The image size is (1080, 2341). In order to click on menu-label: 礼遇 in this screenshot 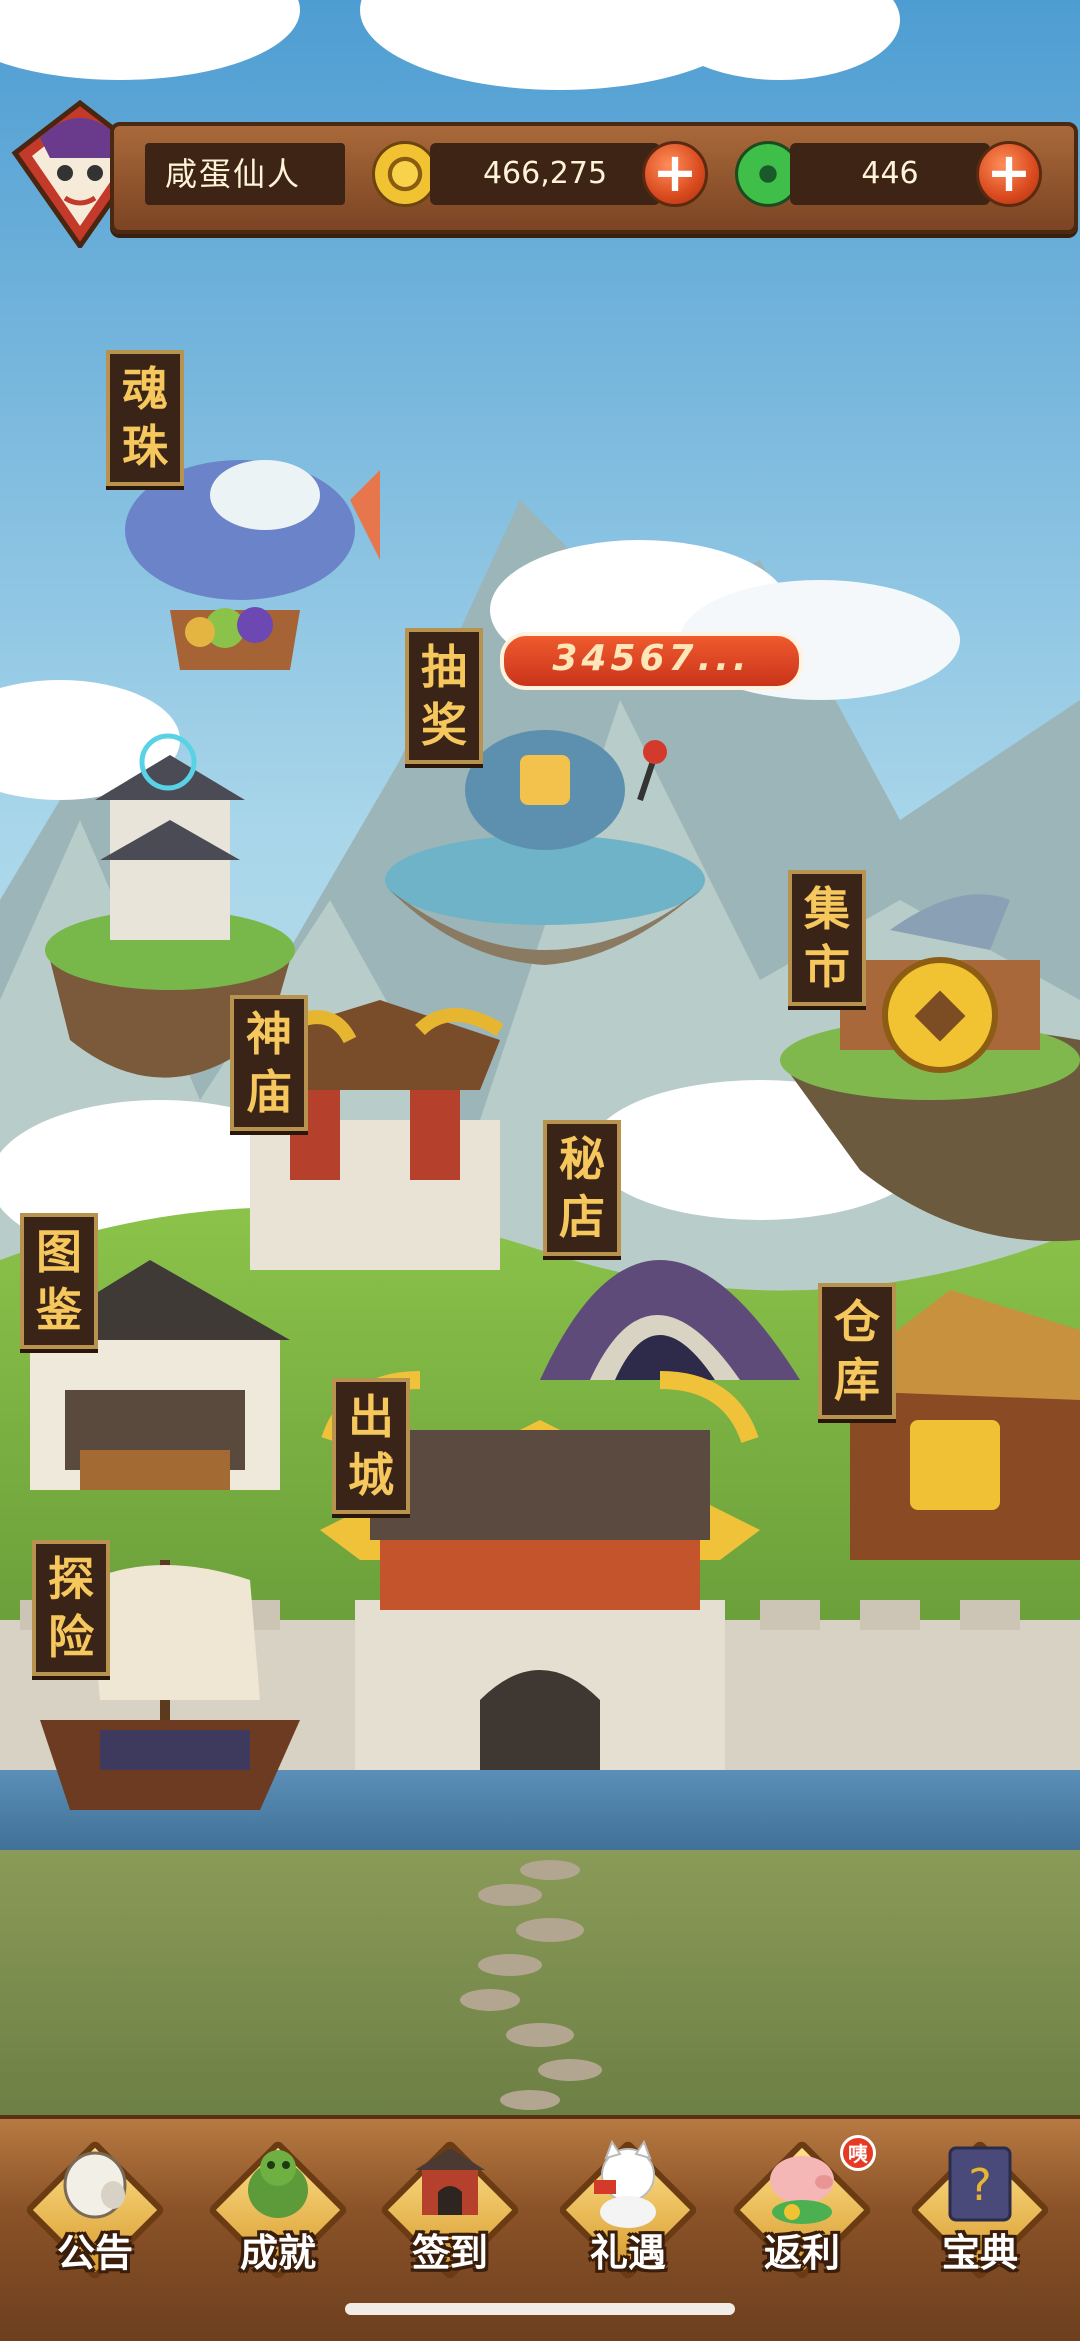, I will do `click(627, 2253)`.